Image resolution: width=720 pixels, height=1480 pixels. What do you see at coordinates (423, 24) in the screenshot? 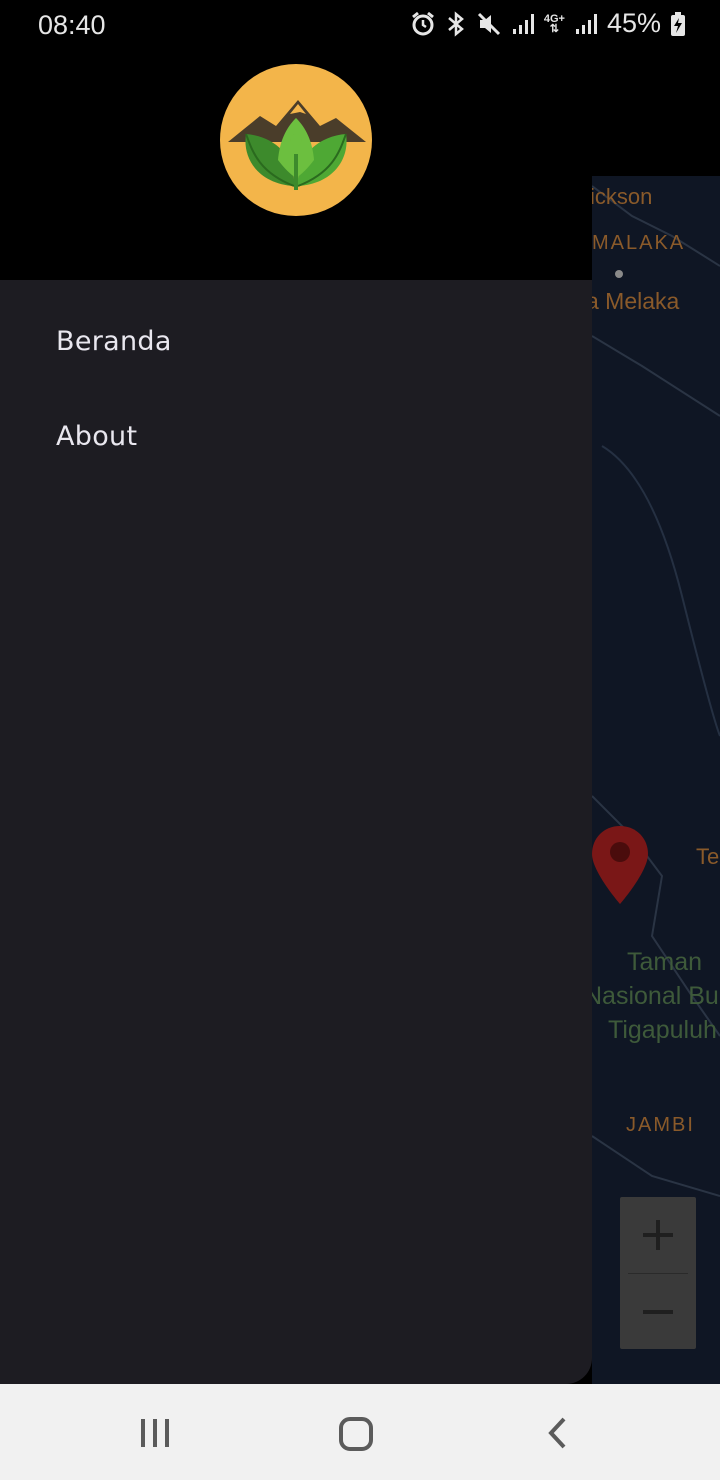
I see `alarm-icon` at bounding box center [423, 24].